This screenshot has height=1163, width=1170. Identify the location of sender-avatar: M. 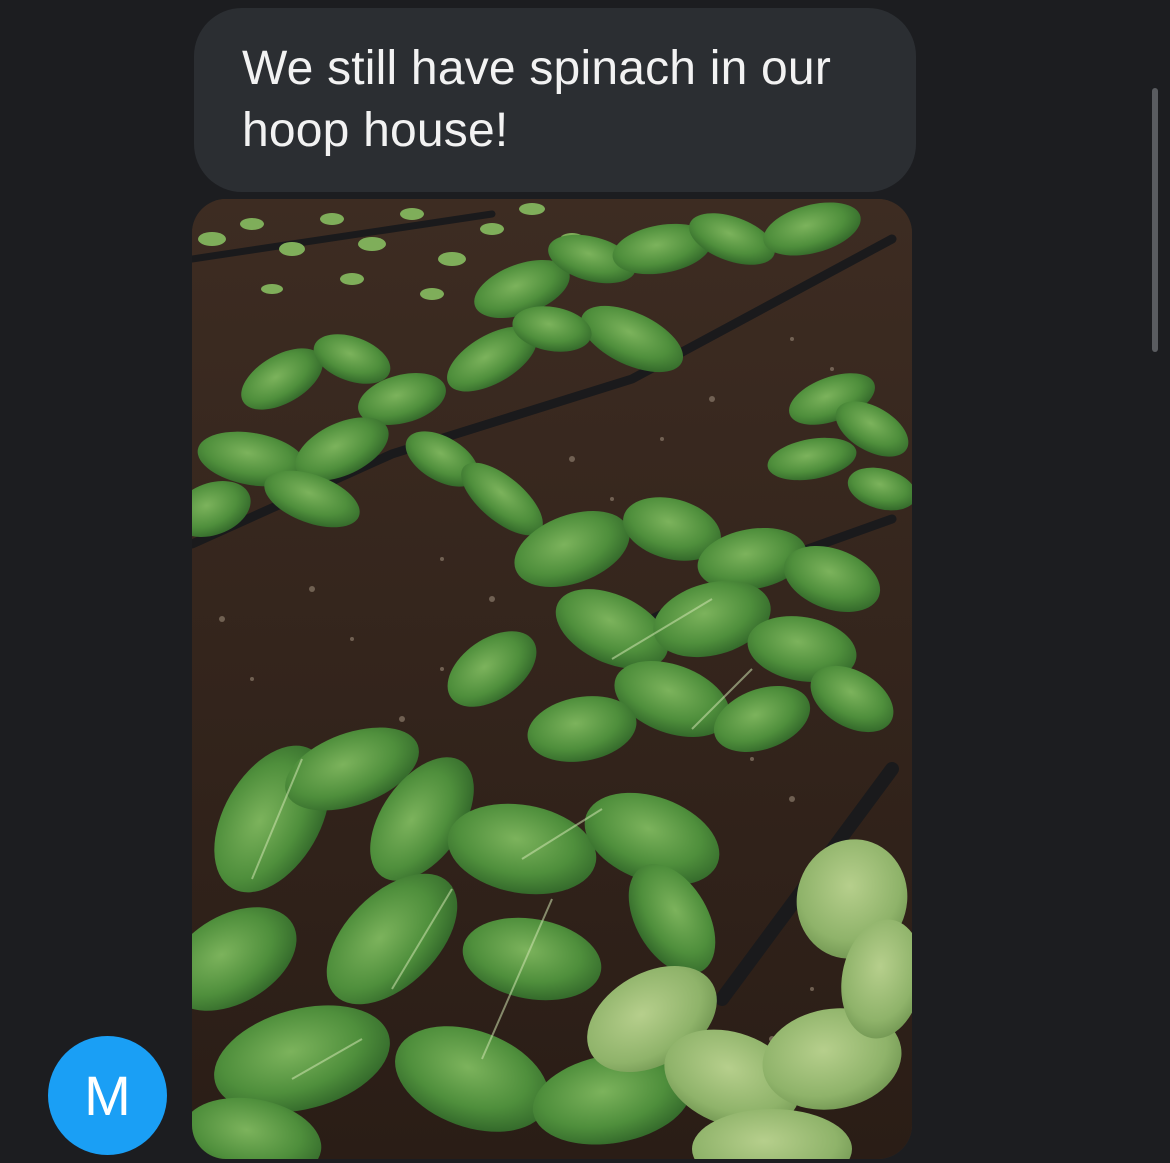
(107, 1095).